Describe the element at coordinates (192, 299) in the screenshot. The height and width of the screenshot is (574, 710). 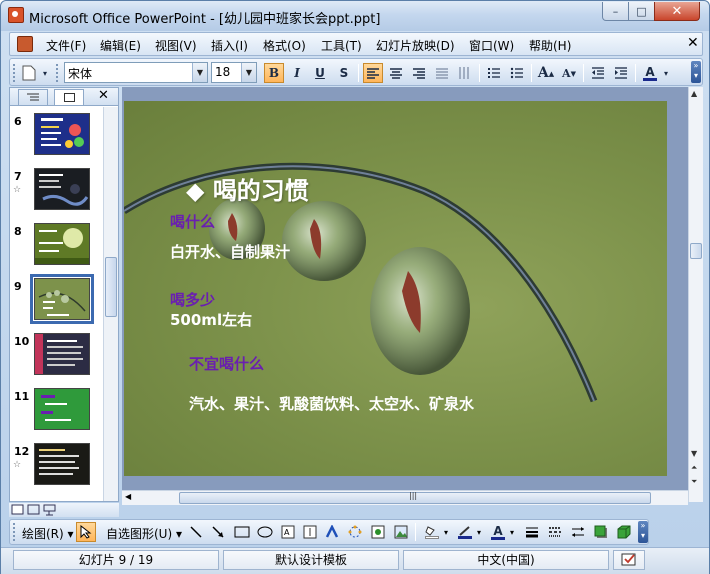
I see `question-how-much: 喝多少` at that location.